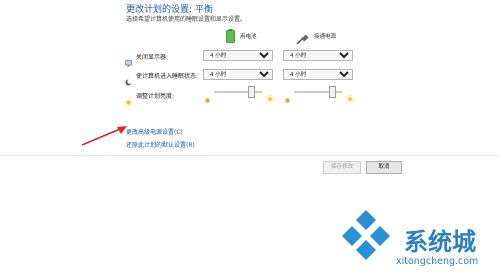 The height and width of the screenshot is (273, 500). I want to click on row-label-sleep: 使计算机进入睡眠状态:, so click(167, 76).